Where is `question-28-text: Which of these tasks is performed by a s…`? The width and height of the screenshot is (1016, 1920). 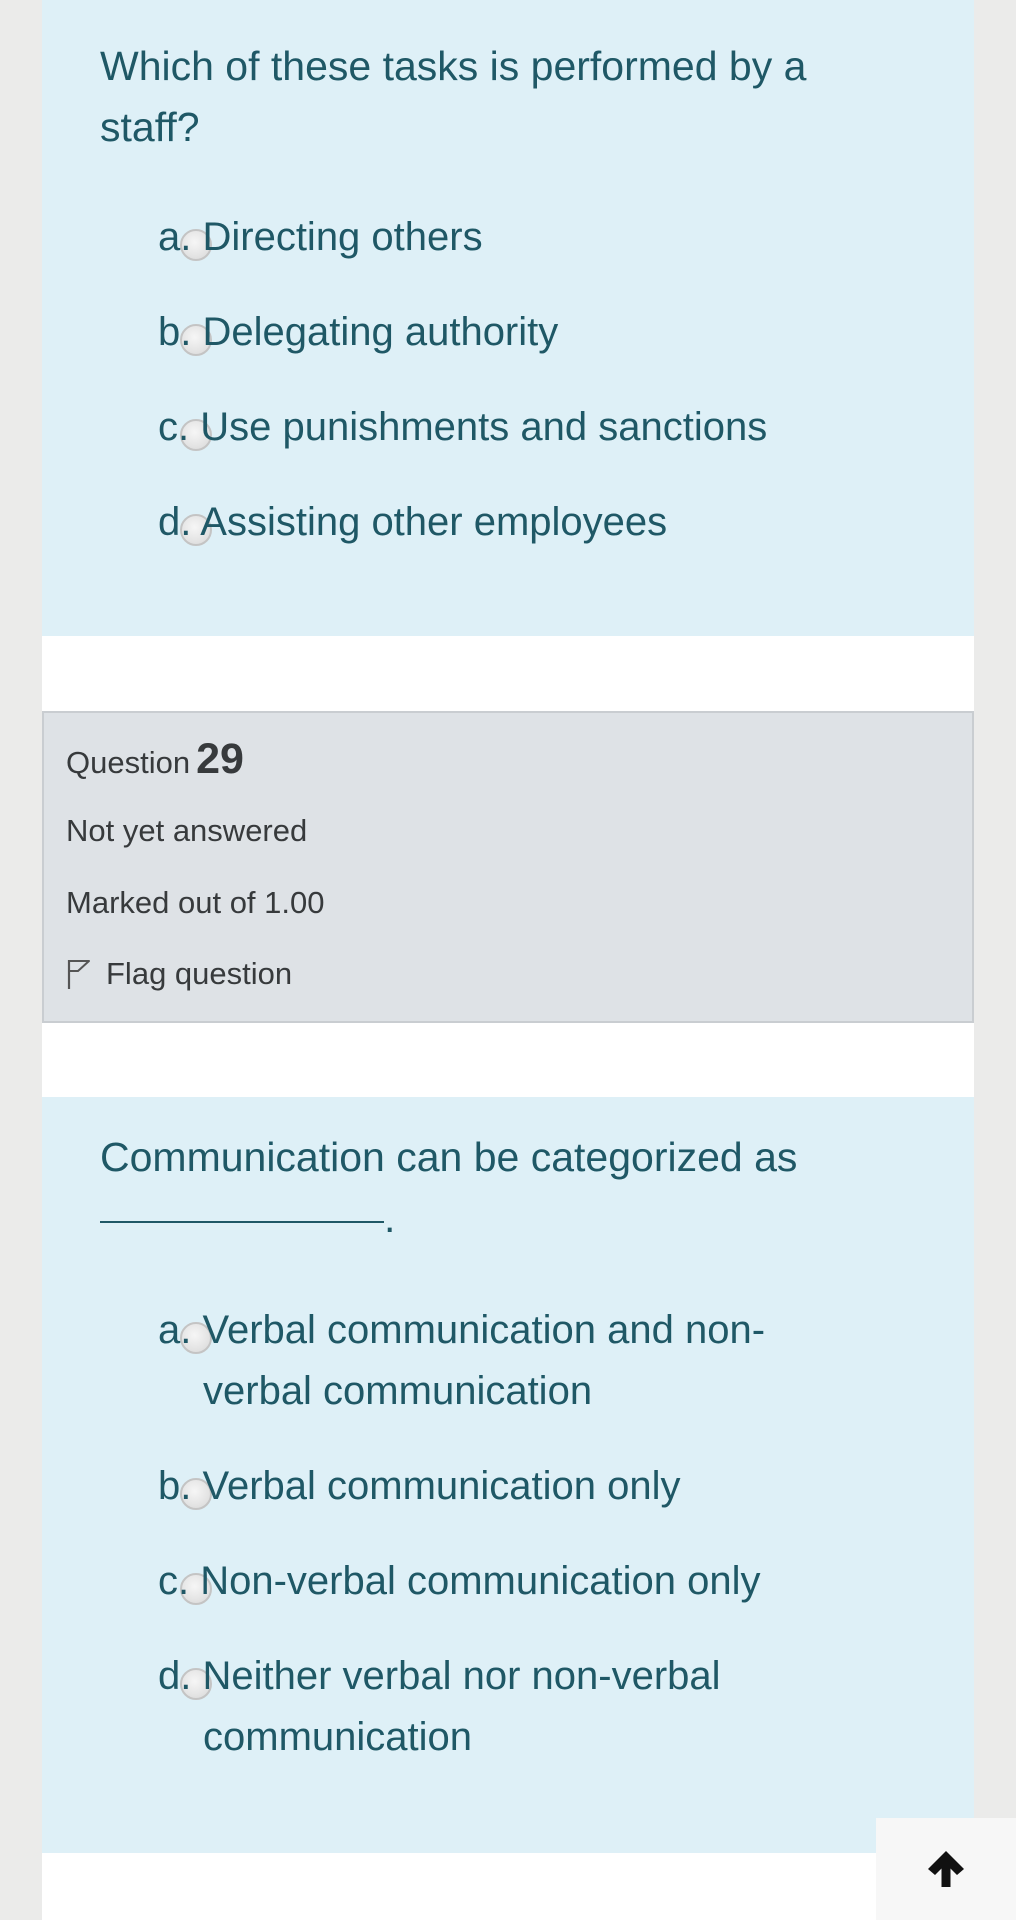
question-28-text: Which of these tasks is performed by a s… is located at coordinates (453, 96).